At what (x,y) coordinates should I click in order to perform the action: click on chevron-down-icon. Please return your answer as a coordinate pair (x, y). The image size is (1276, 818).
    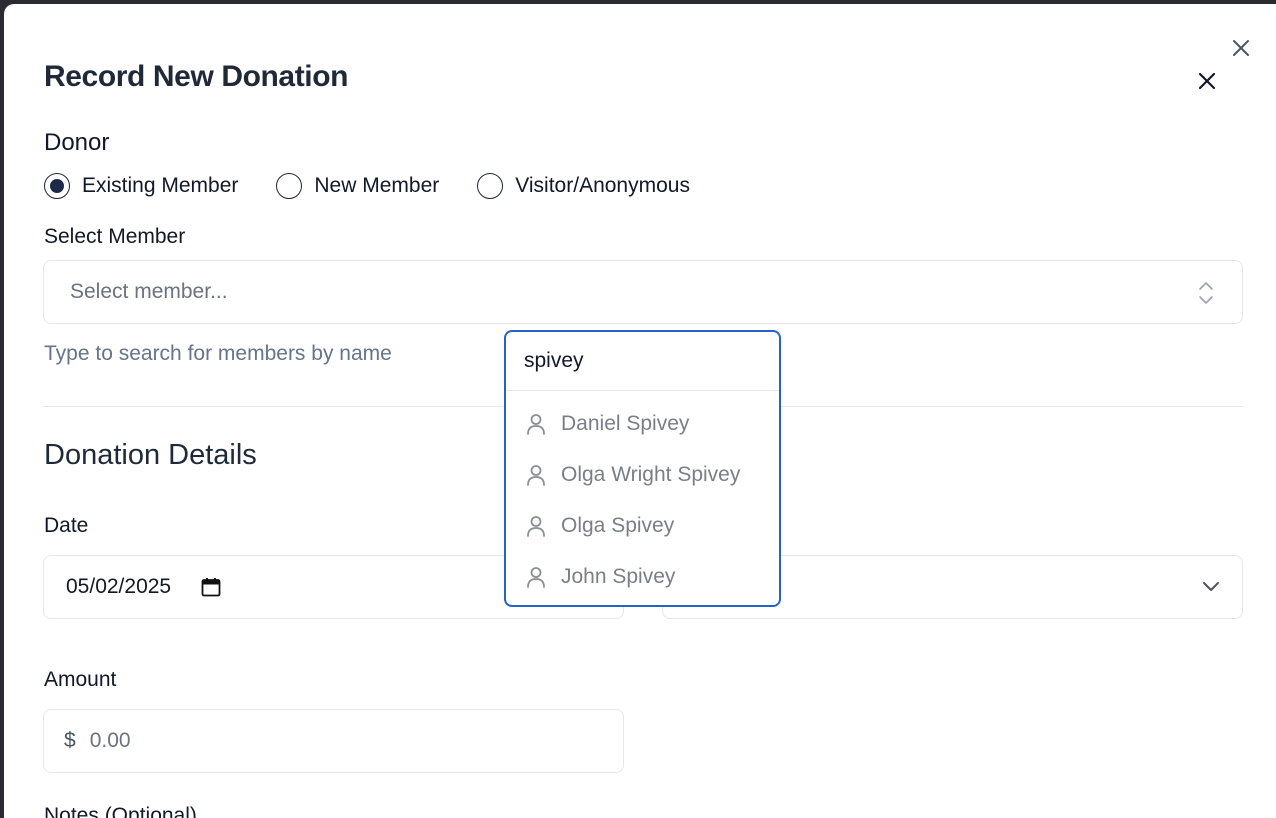
    Looking at the image, I should click on (1211, 589).